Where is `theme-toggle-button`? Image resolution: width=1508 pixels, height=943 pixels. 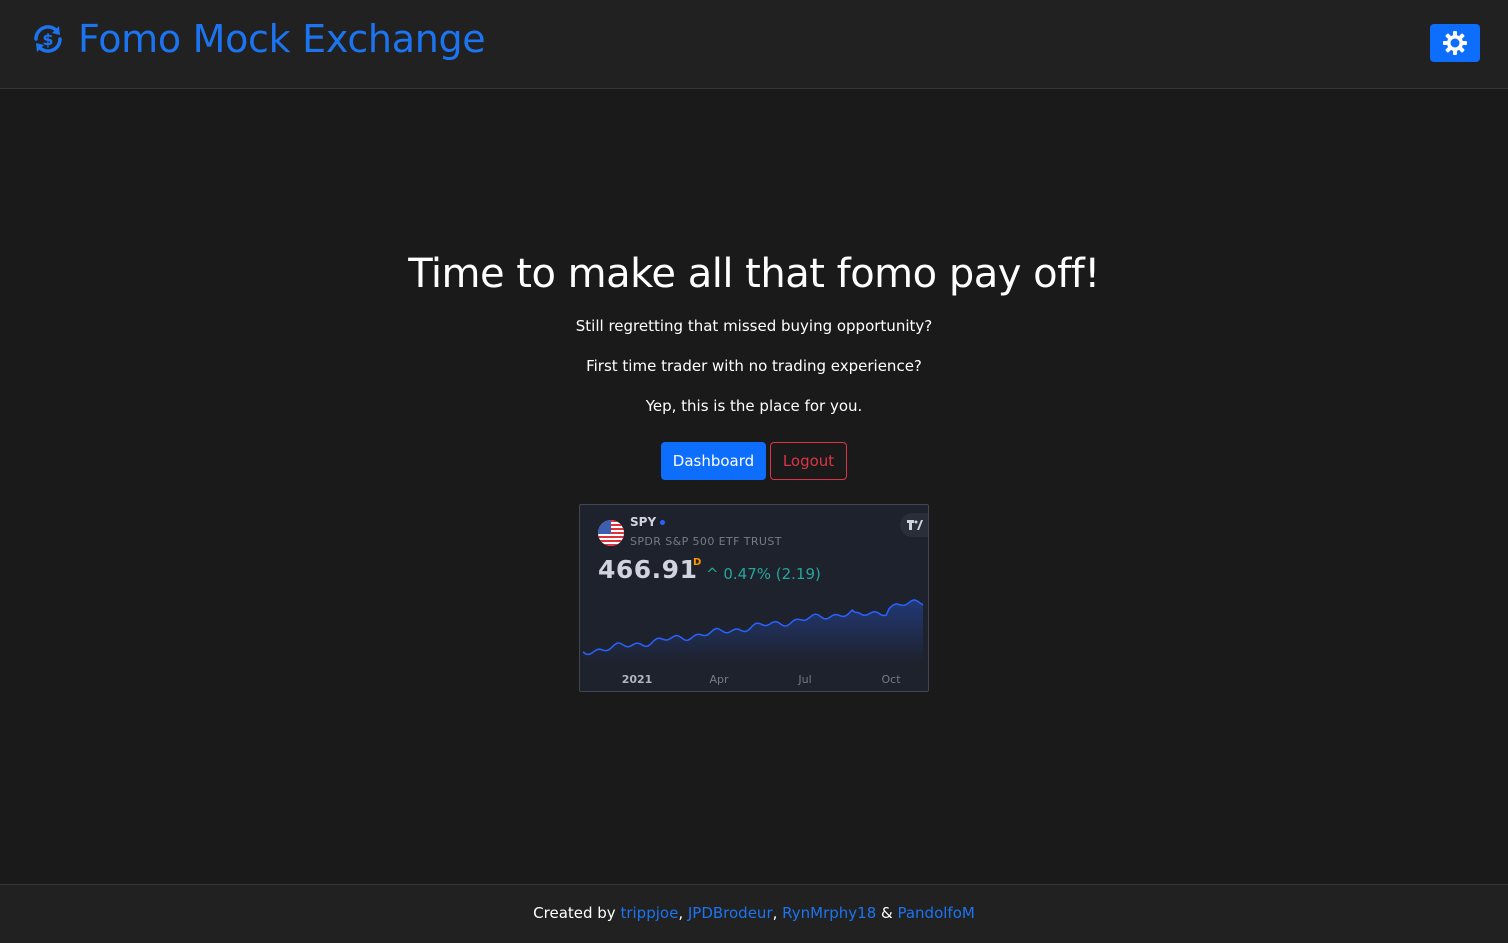 theme-toggle-button is located at coordinates (1455, 43).